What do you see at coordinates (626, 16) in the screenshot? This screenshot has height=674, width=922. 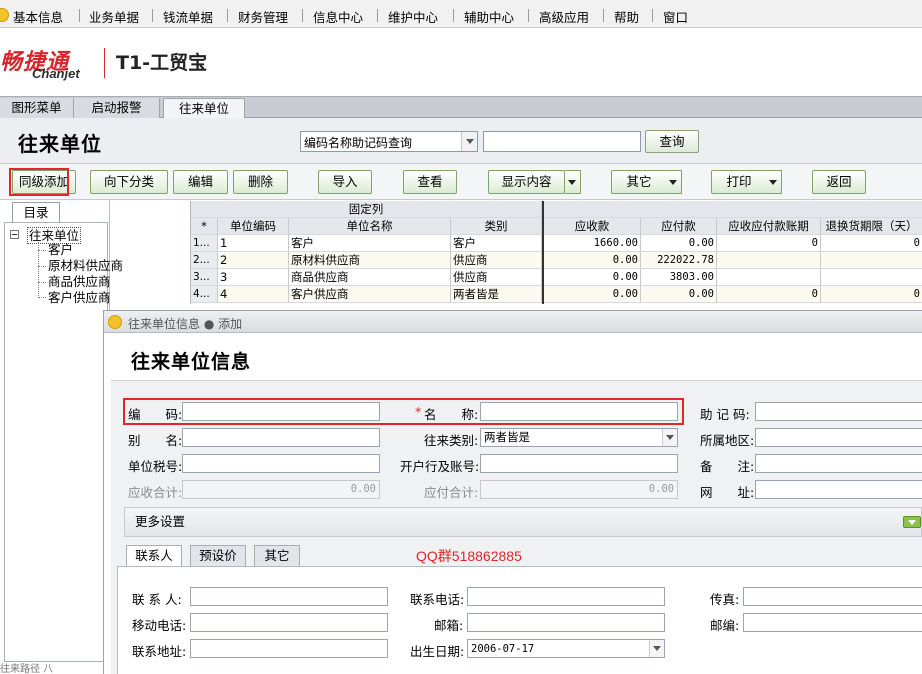 I see `menu-help: 帮助` at bounding box center [626, 16].